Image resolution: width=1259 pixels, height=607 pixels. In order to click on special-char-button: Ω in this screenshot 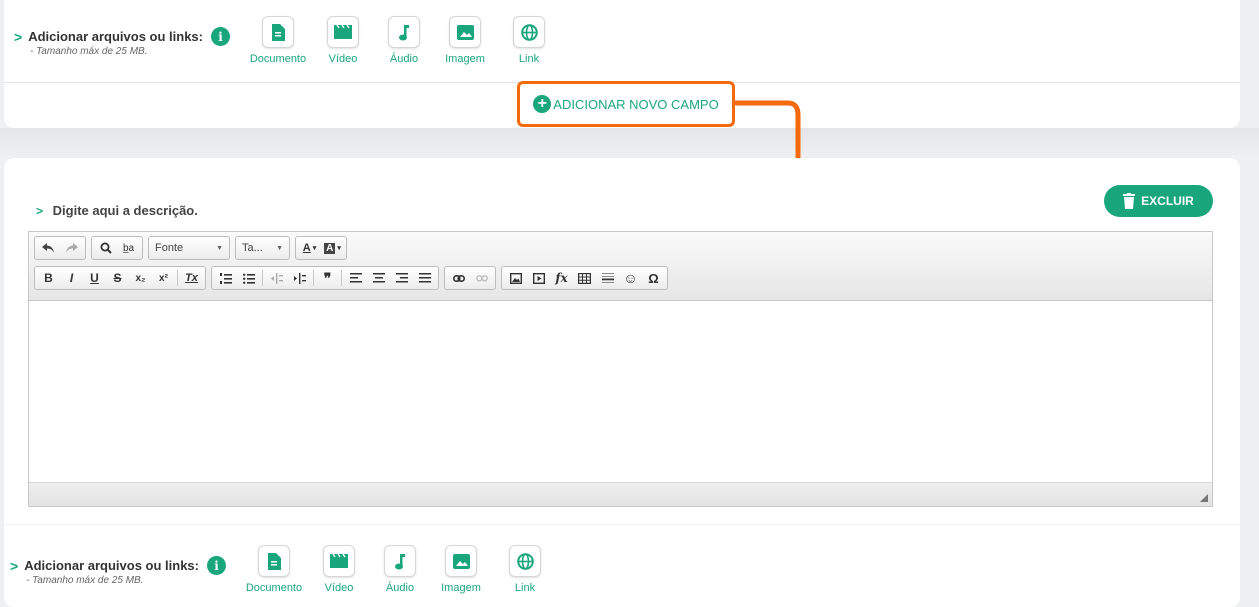, I will do `click(653, 278)`.